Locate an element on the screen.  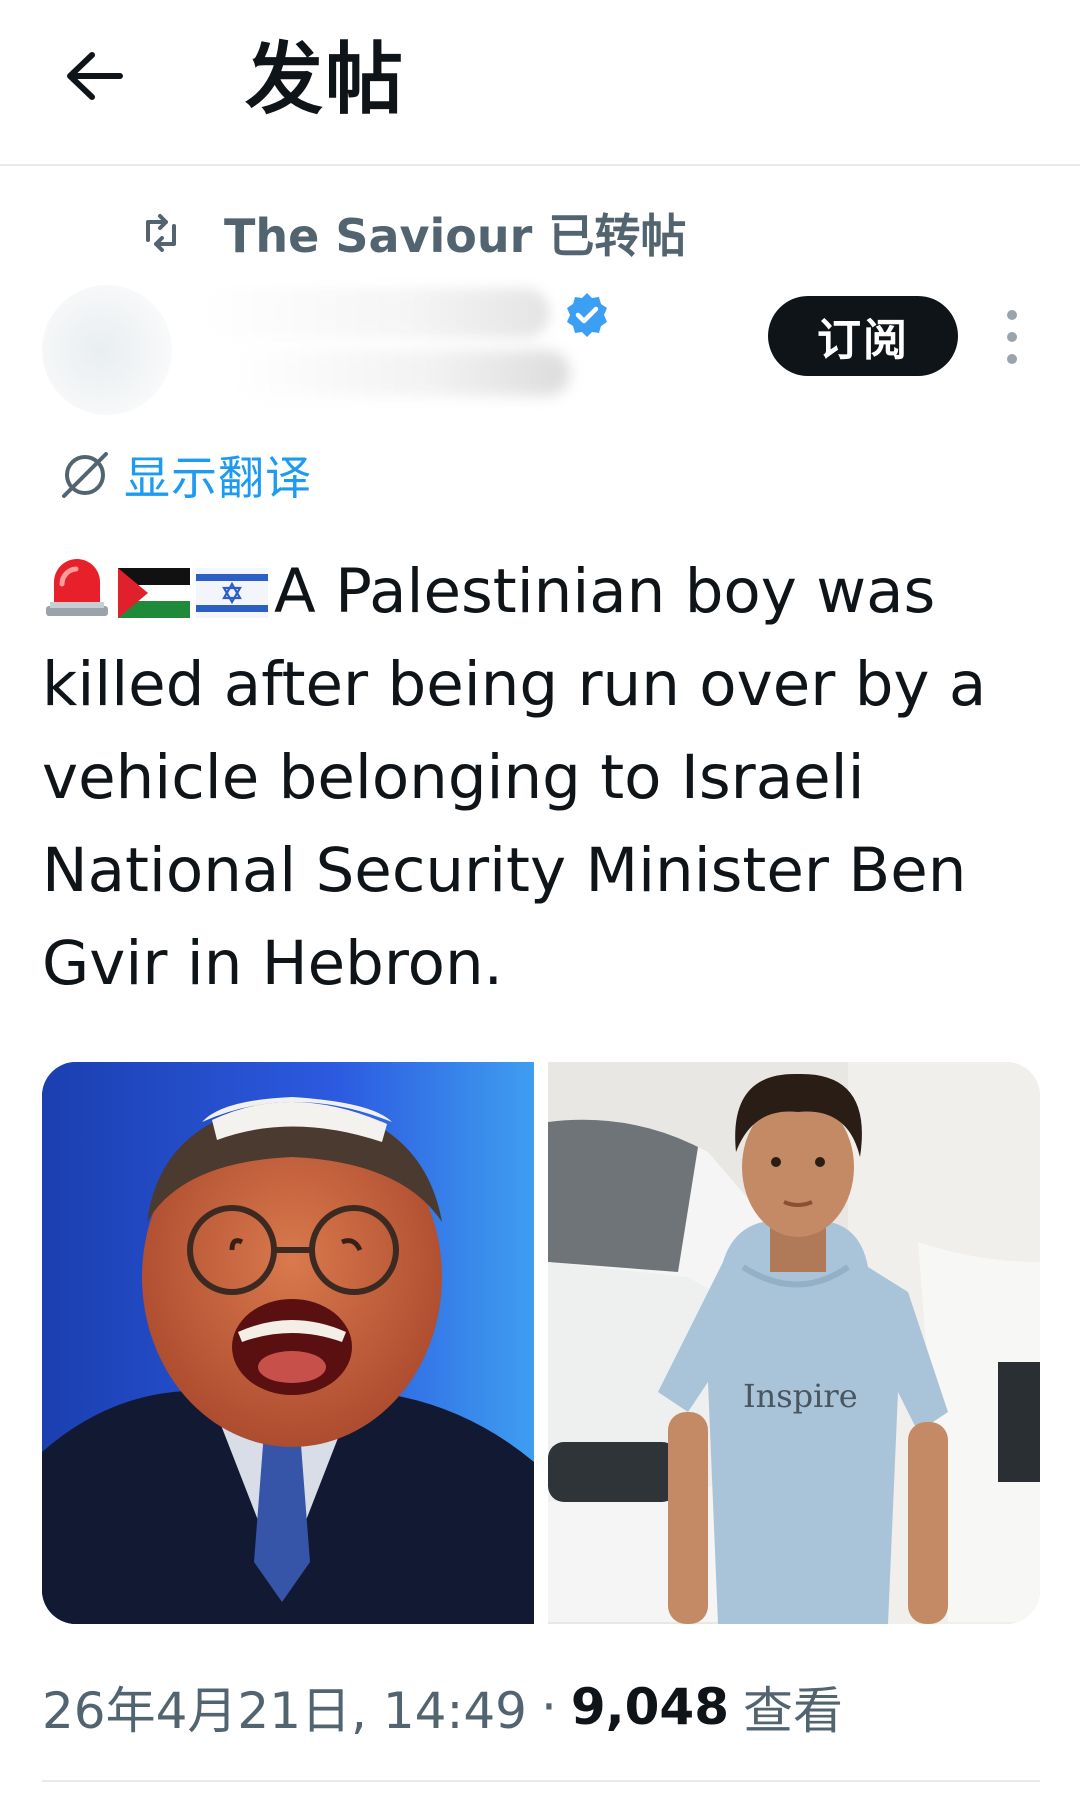
views-count: 9,048 is located at coordinates (649, 1707).